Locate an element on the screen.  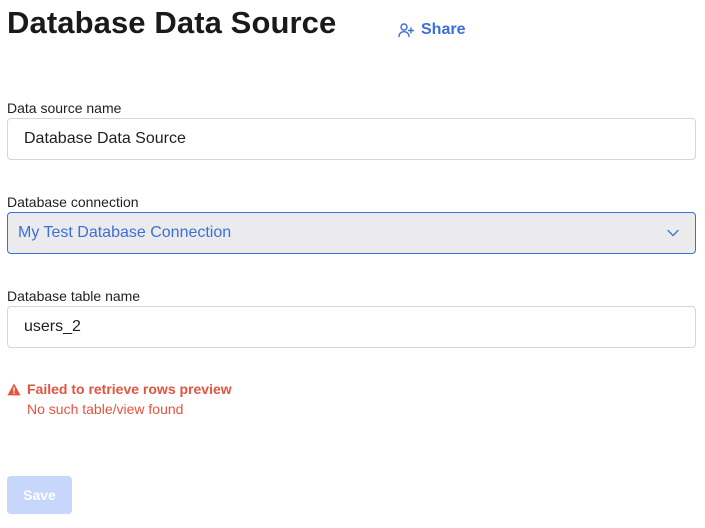
data-source-name-input is located at coordinates (351, 139).